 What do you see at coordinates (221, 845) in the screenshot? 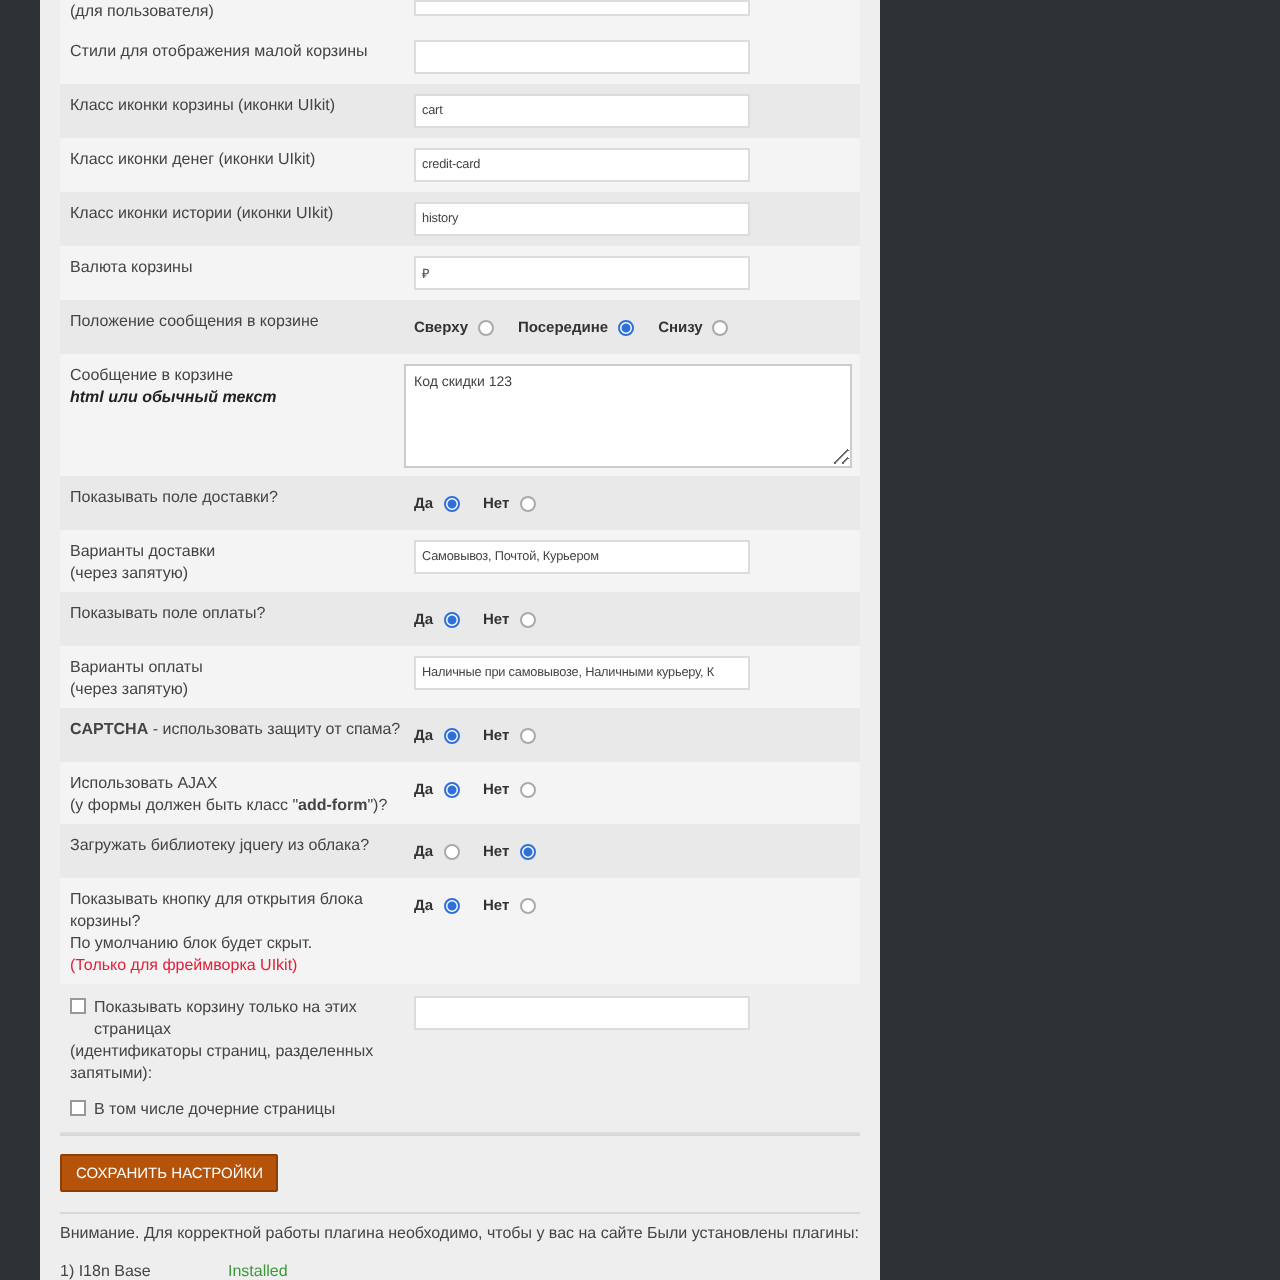
I see `field-label: Загружать библиотеку jquery из облака?` at bounding box center [221, 845].